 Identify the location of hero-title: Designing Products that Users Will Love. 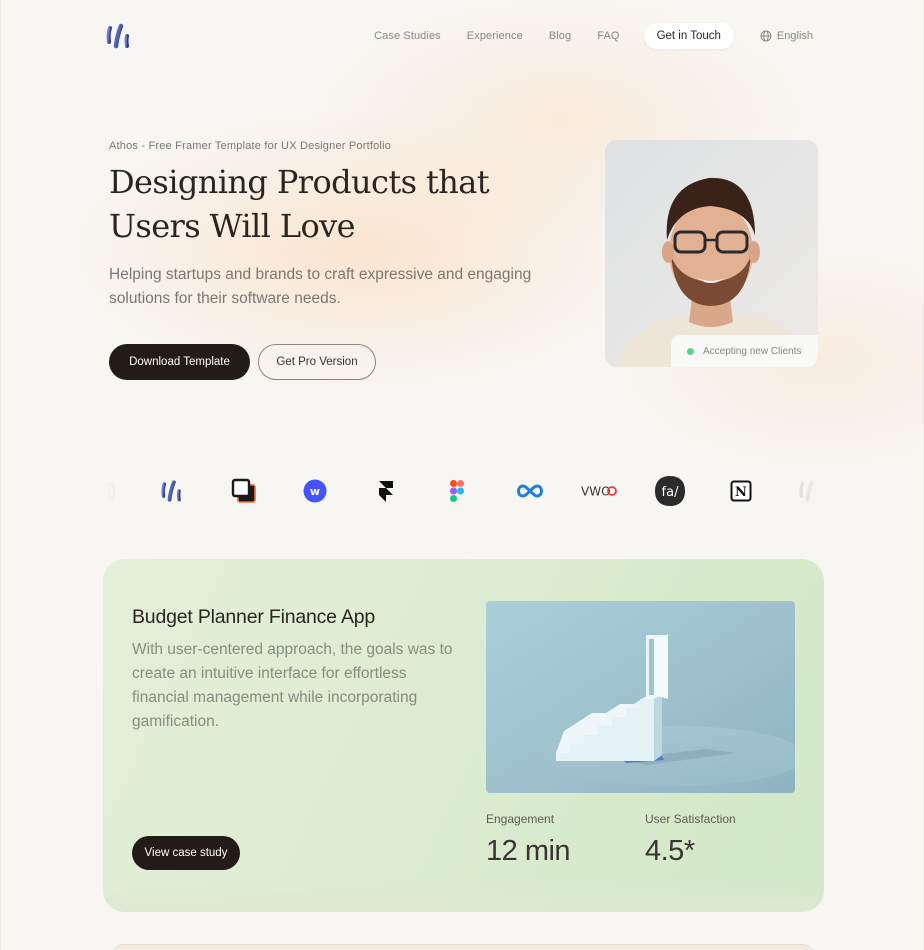
(329, 204).